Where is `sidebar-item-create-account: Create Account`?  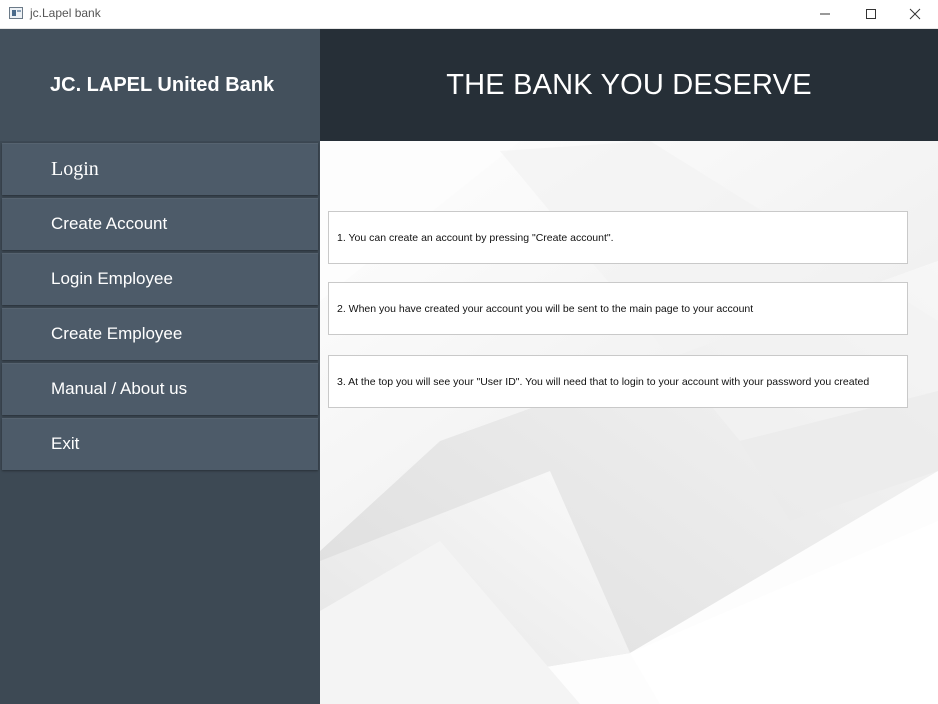
sidebar-item-create-account: Create Account is located at coordinates (160, 224).